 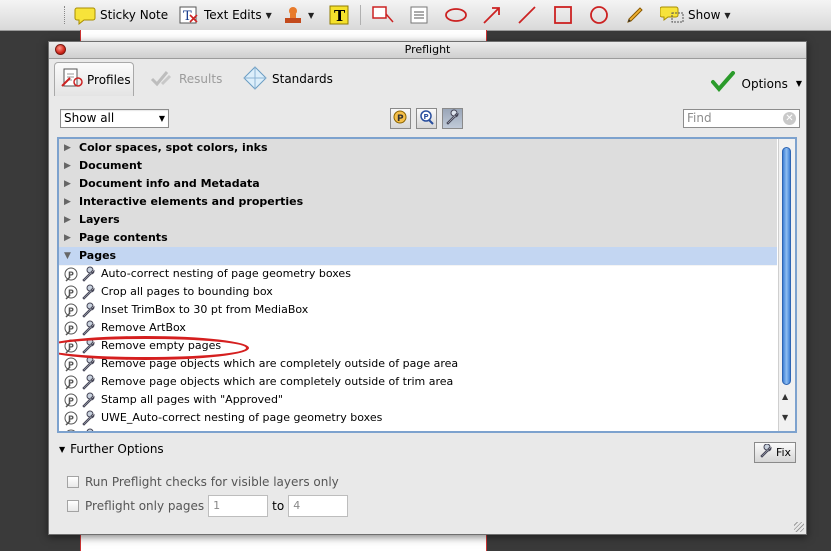 What do you see at coordinates (418, 292) in the screenshot?
I see `fixup-row: P Crop all pages to bounding box` at bounding box center [418, 292].